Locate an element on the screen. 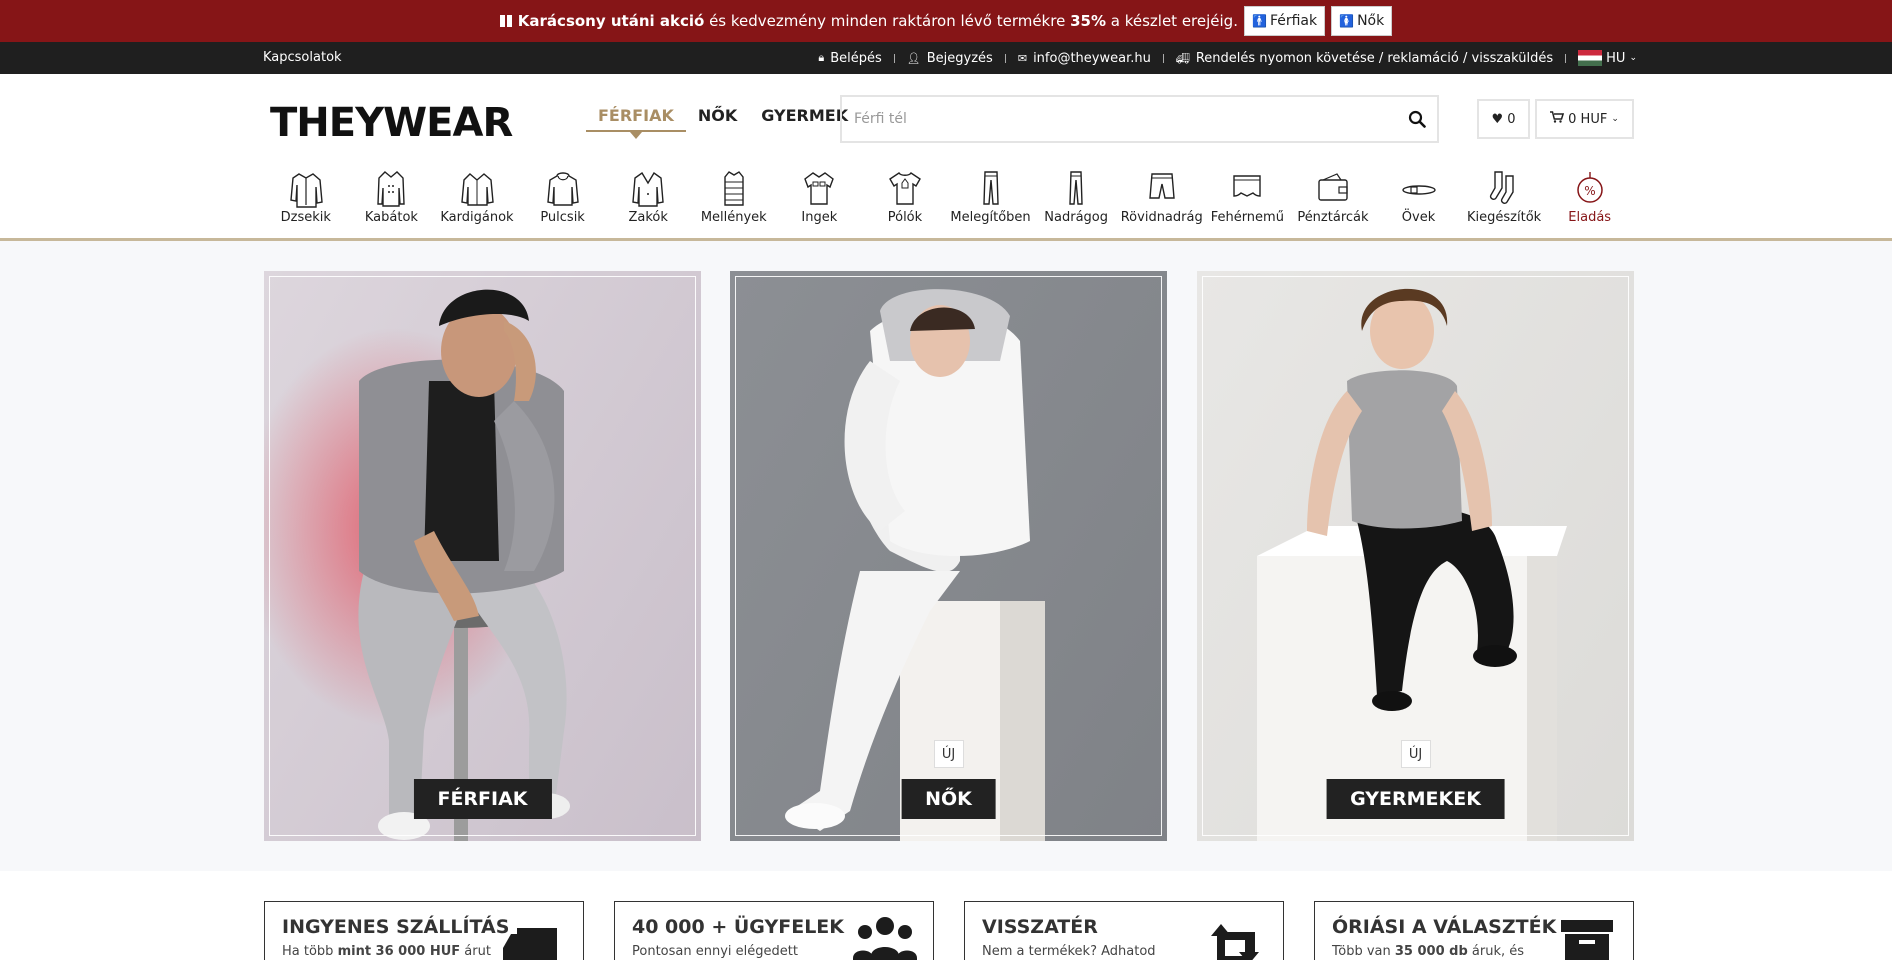  gender-tabs: FÉRFIAK NŐK GYERMEK is located at coordinates (723, 122).